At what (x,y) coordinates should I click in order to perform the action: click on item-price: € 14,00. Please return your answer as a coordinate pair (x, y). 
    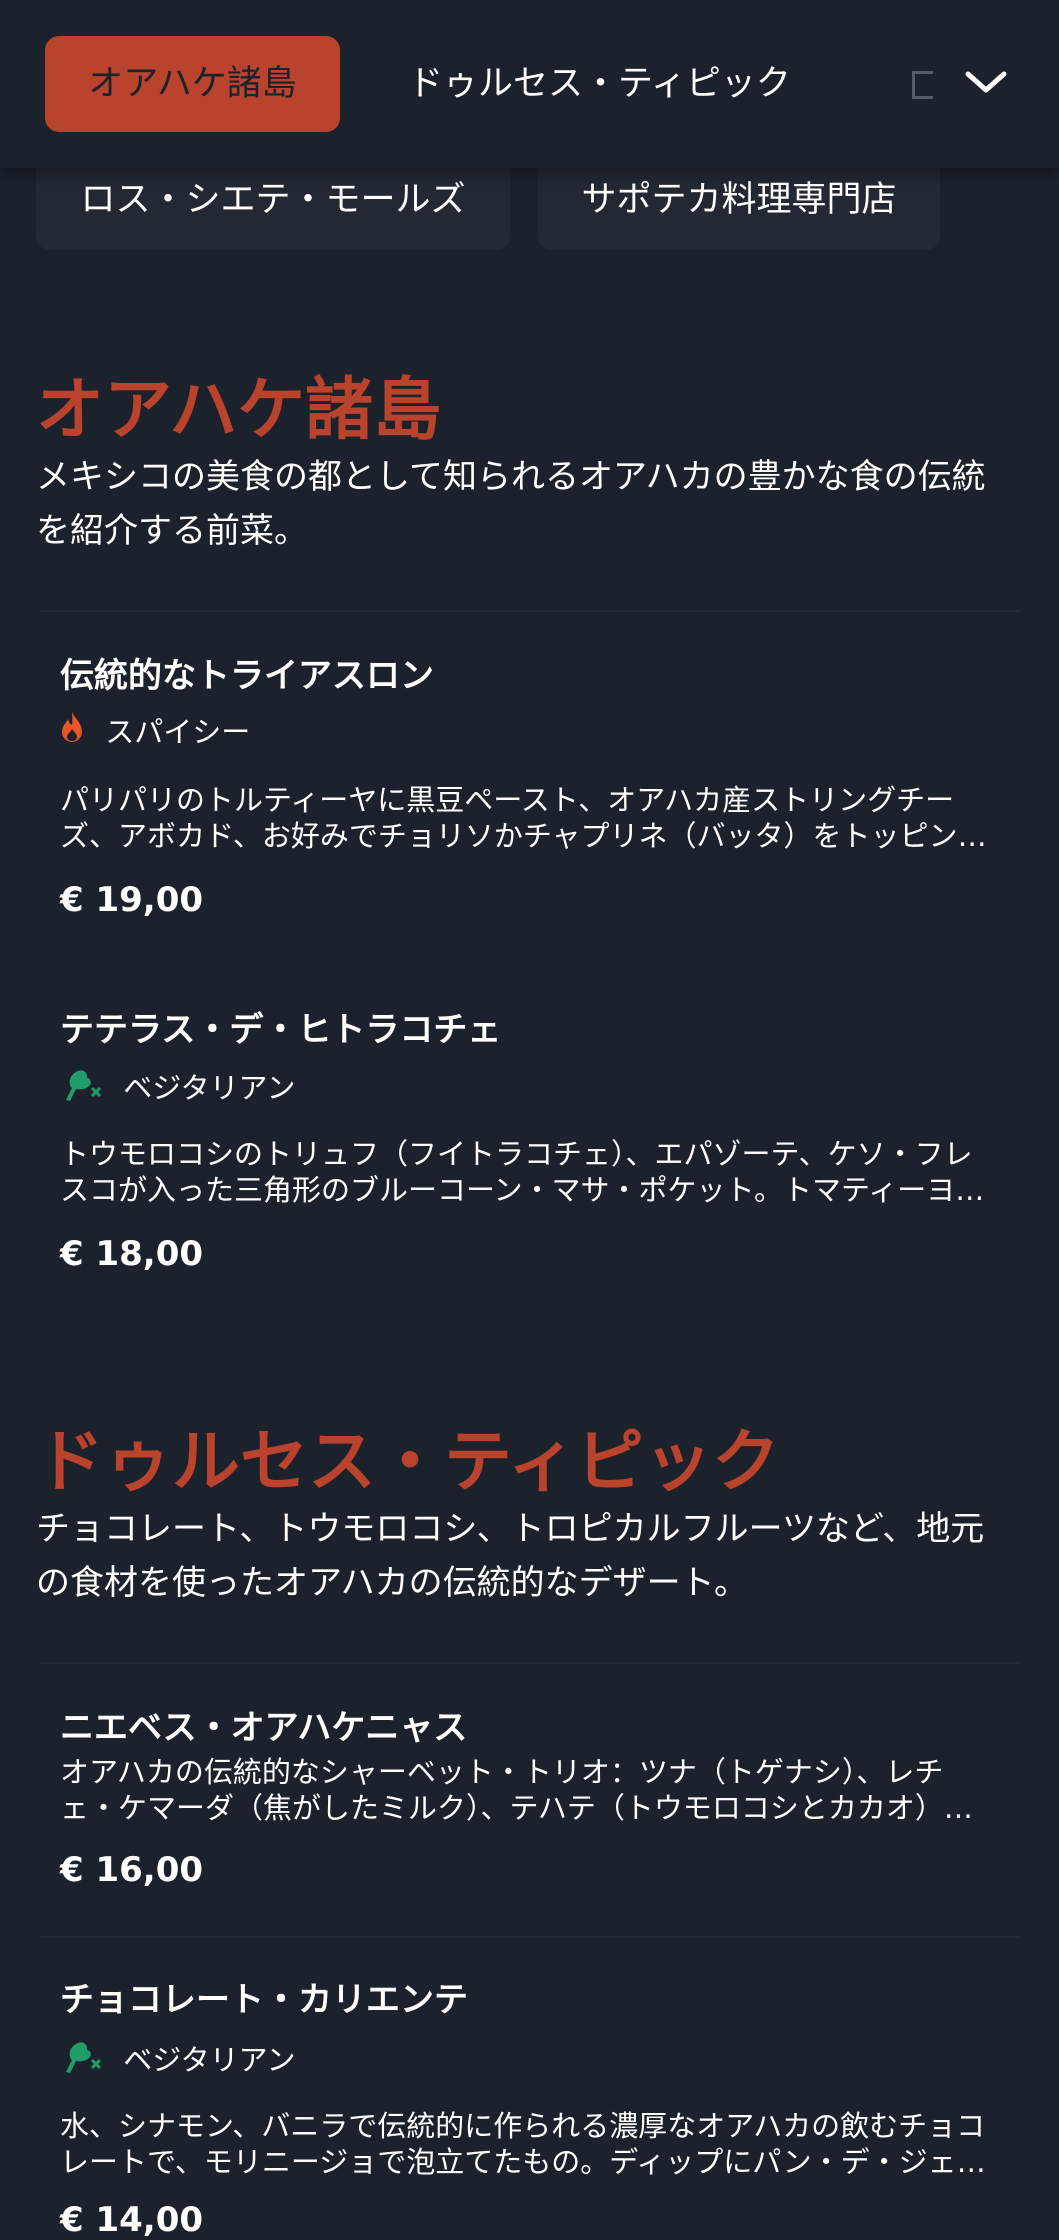
    Looking at the image, I should click on (132, 2220).